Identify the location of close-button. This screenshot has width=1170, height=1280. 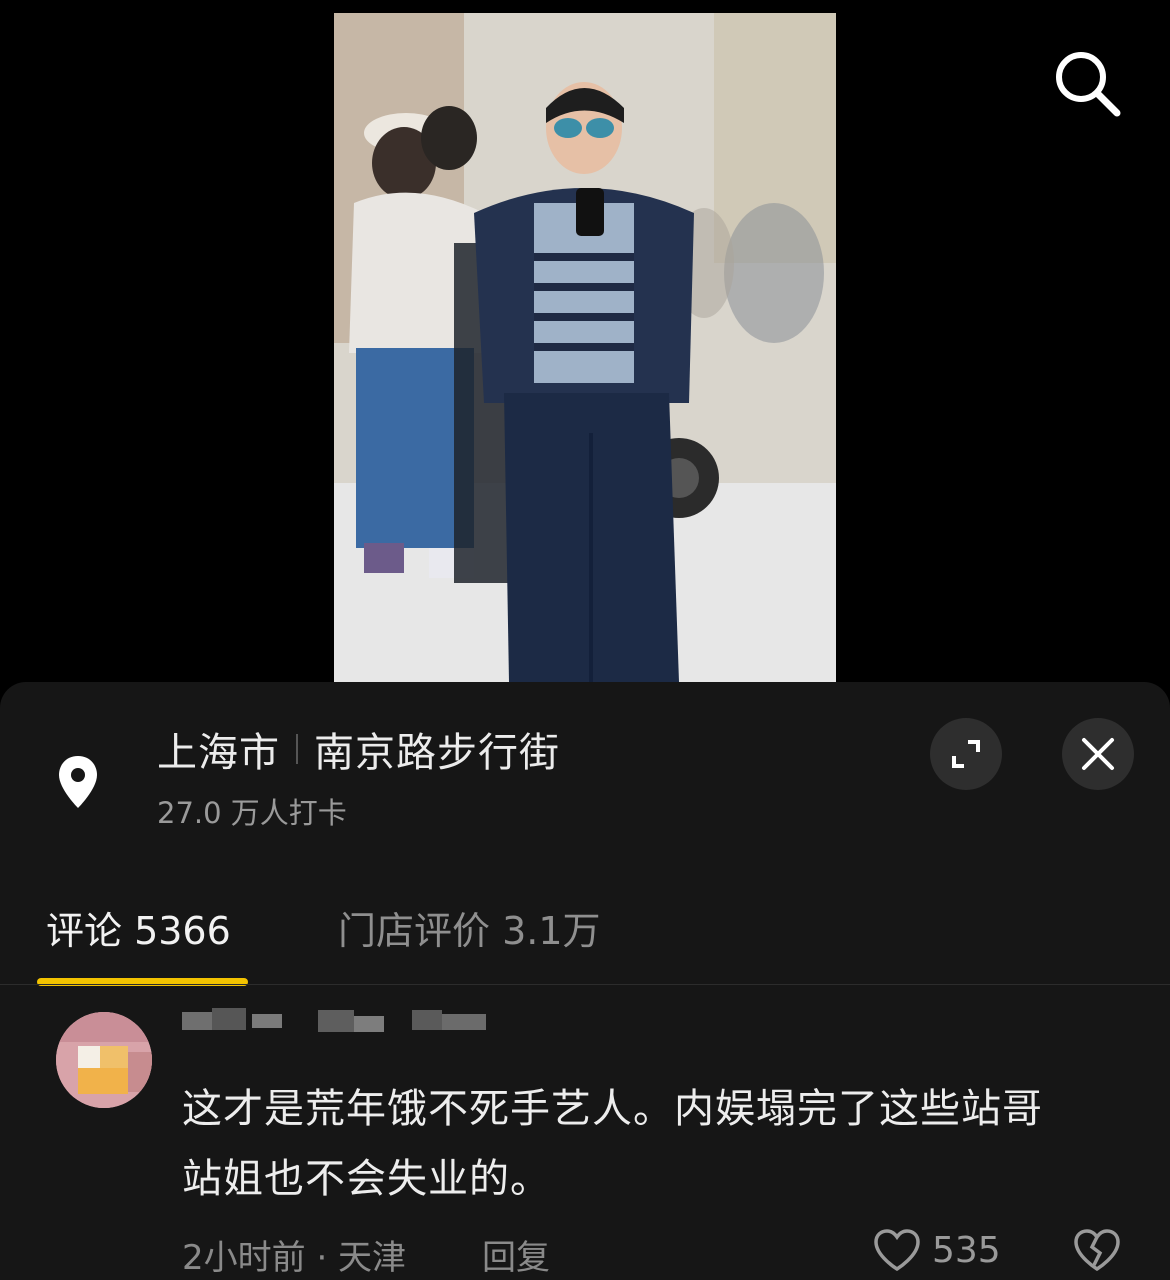
(1098, 754).